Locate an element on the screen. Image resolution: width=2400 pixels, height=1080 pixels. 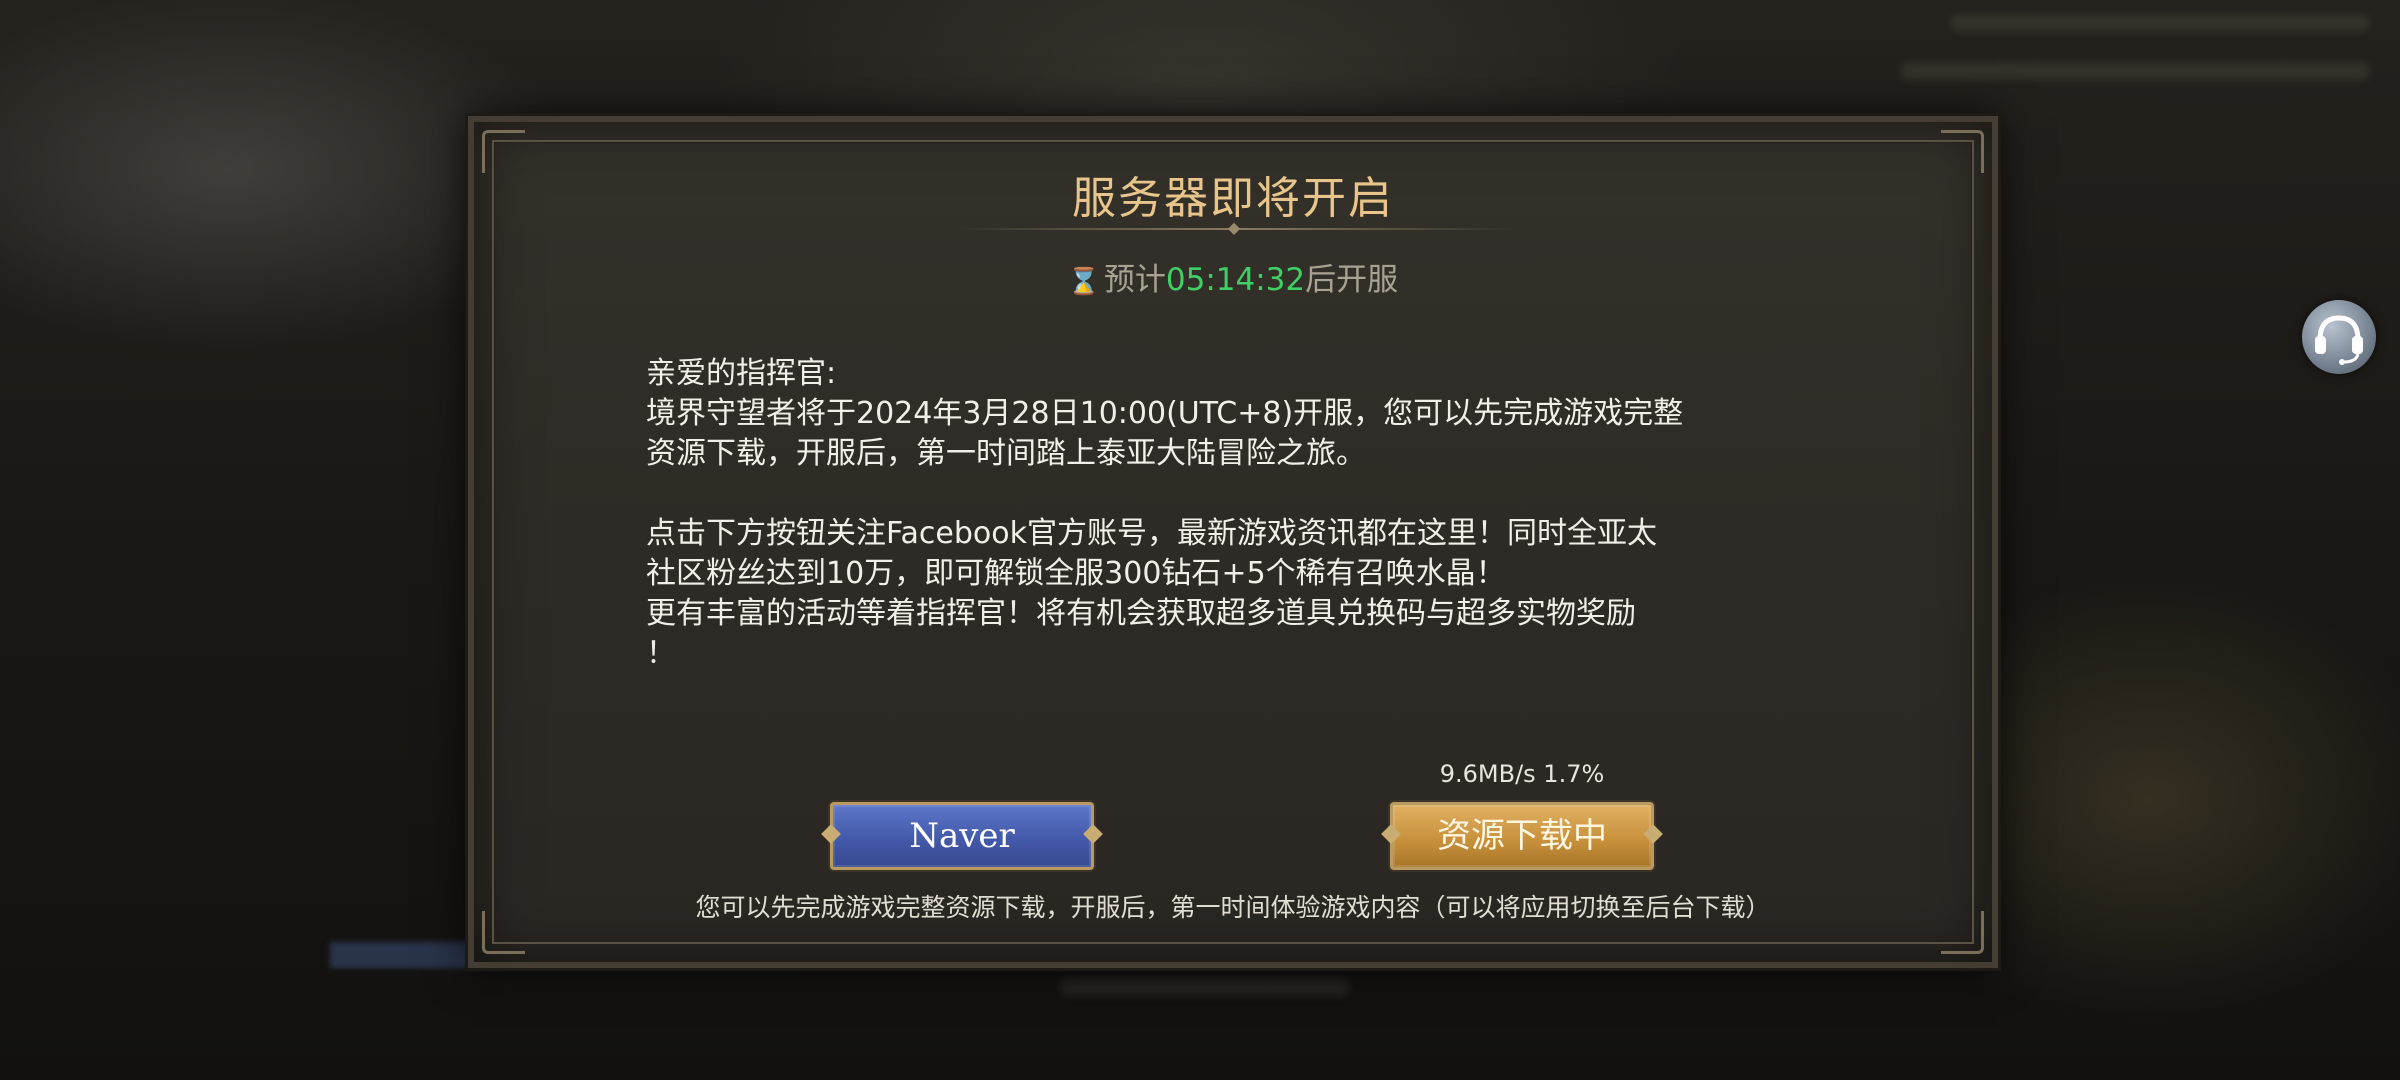
countdown-time: 05:14:32 is located at coordinates (1235, 280).